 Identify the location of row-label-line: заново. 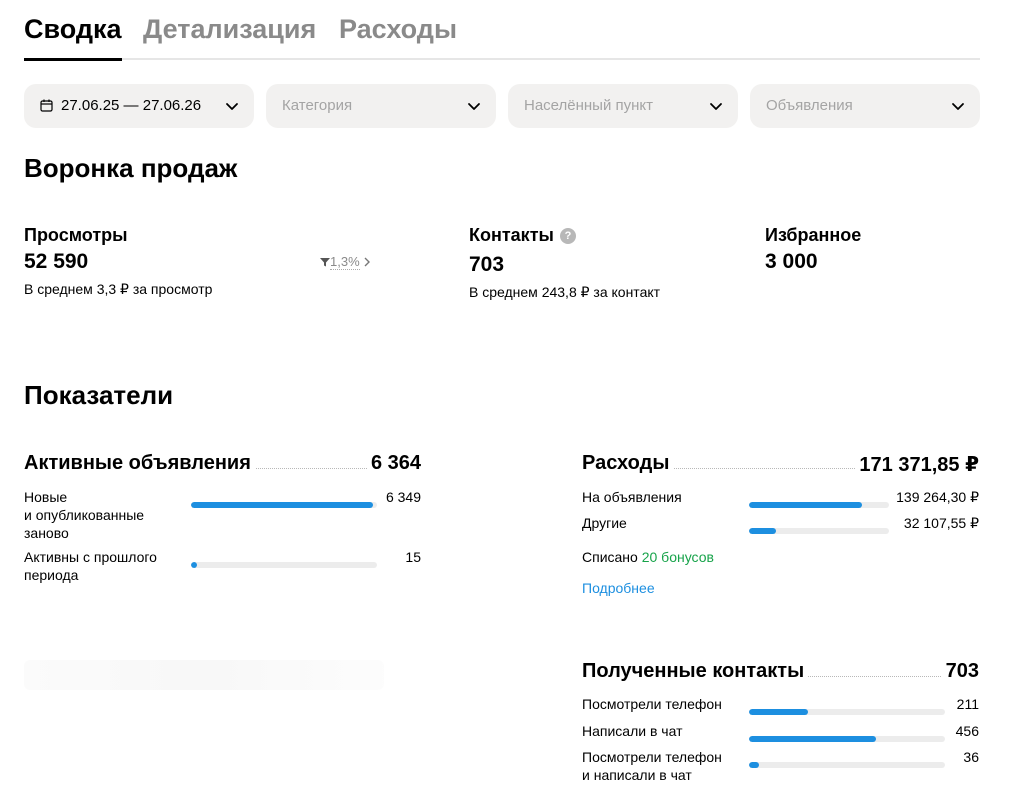
(46, 533).